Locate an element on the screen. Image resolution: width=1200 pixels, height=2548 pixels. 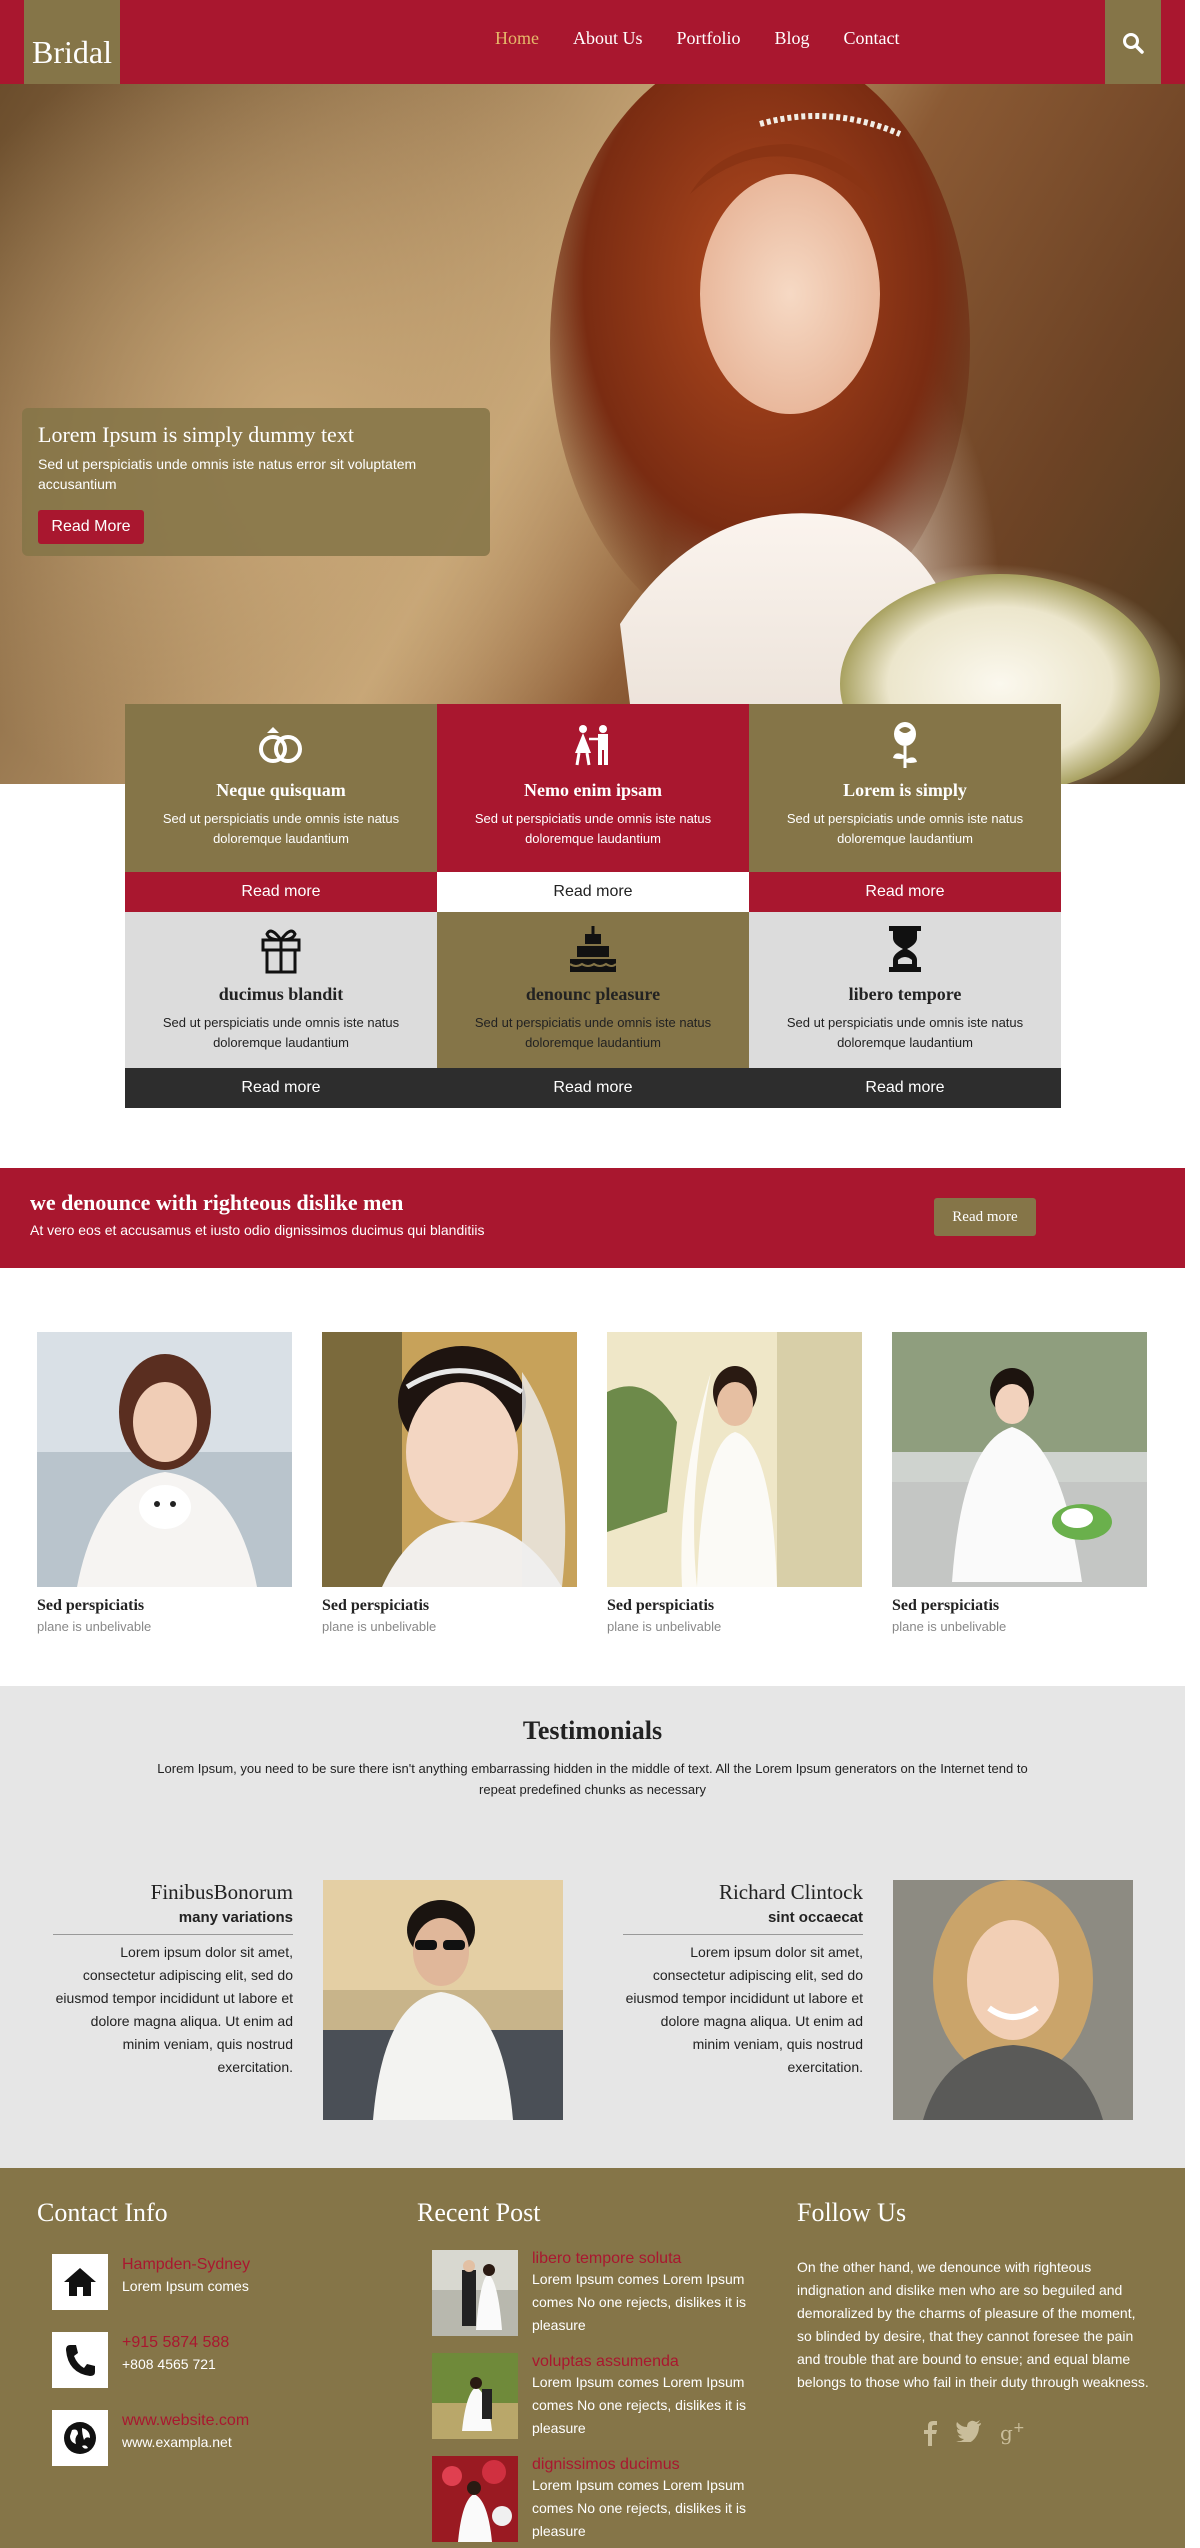
search-icon is located at coordinates (1133, 43).